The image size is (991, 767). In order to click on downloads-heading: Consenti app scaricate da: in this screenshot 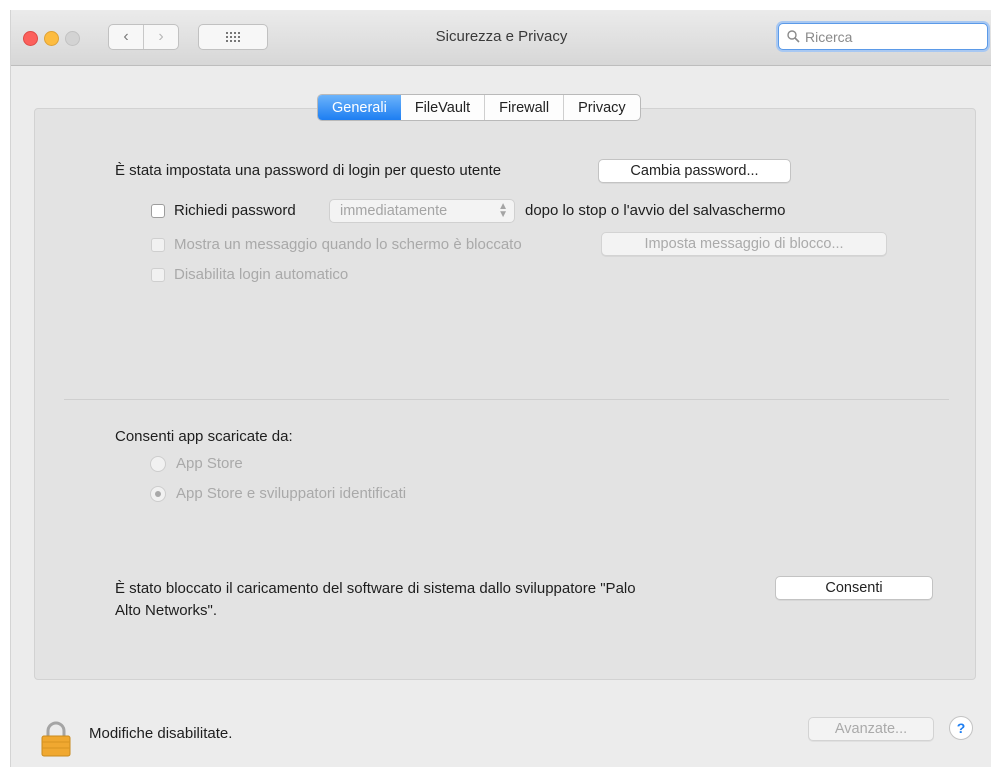, I will do `click(204, 436)`.